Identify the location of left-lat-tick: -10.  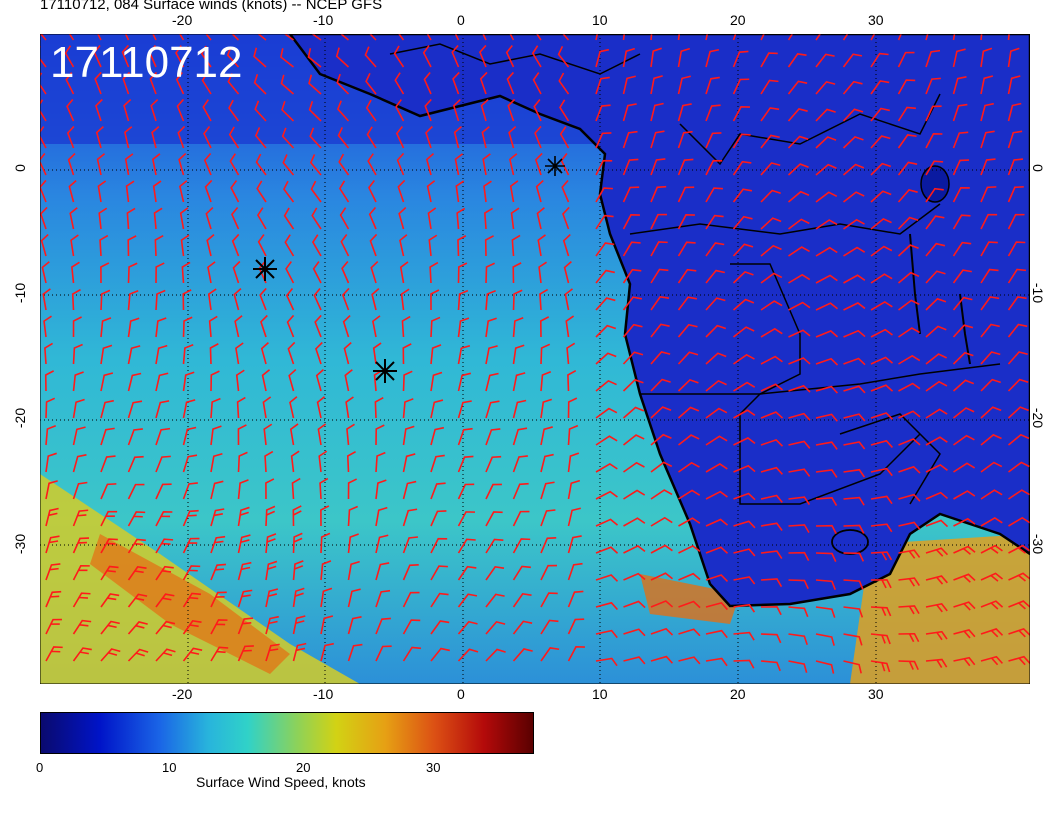
(20, 293).